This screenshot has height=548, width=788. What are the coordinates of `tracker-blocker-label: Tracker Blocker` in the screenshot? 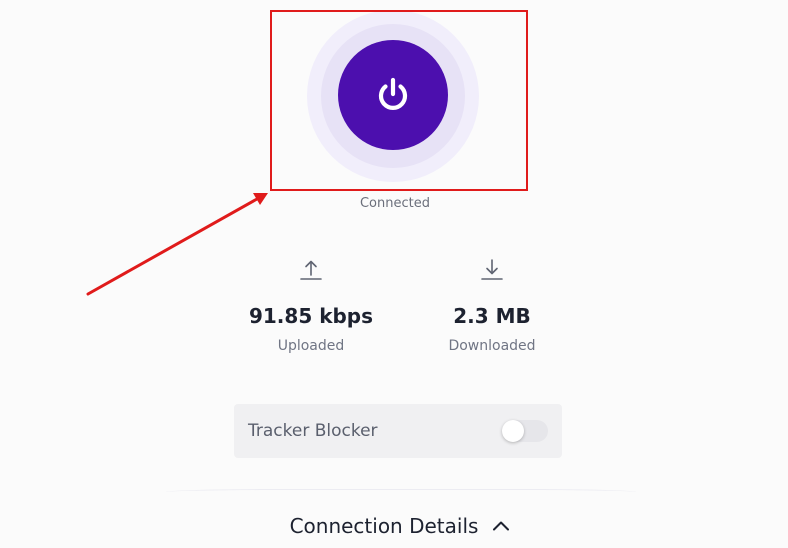 It's located at (313, 431).